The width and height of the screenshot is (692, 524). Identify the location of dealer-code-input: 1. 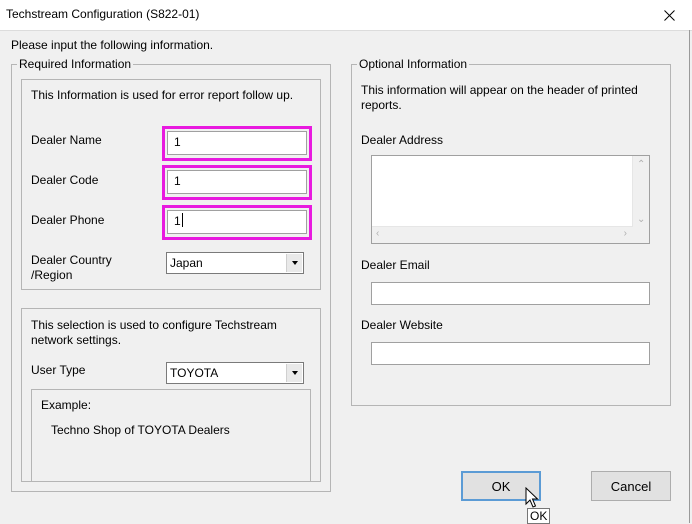
(237, 182).